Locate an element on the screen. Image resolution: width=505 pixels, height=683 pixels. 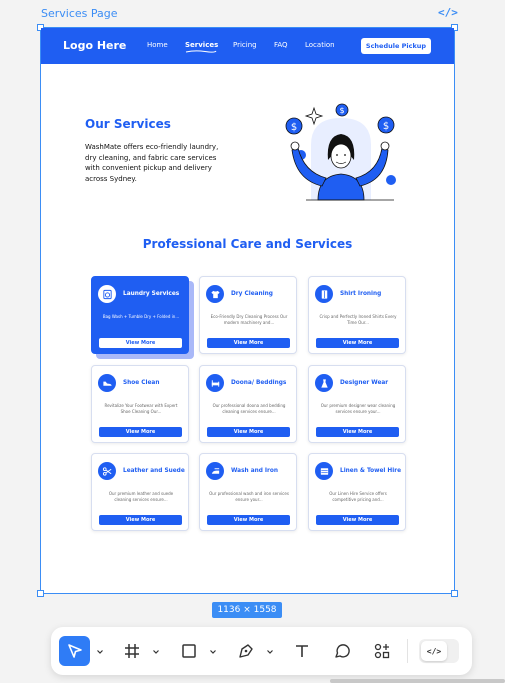
pen-tool-button is located at coordinates (246, 651).